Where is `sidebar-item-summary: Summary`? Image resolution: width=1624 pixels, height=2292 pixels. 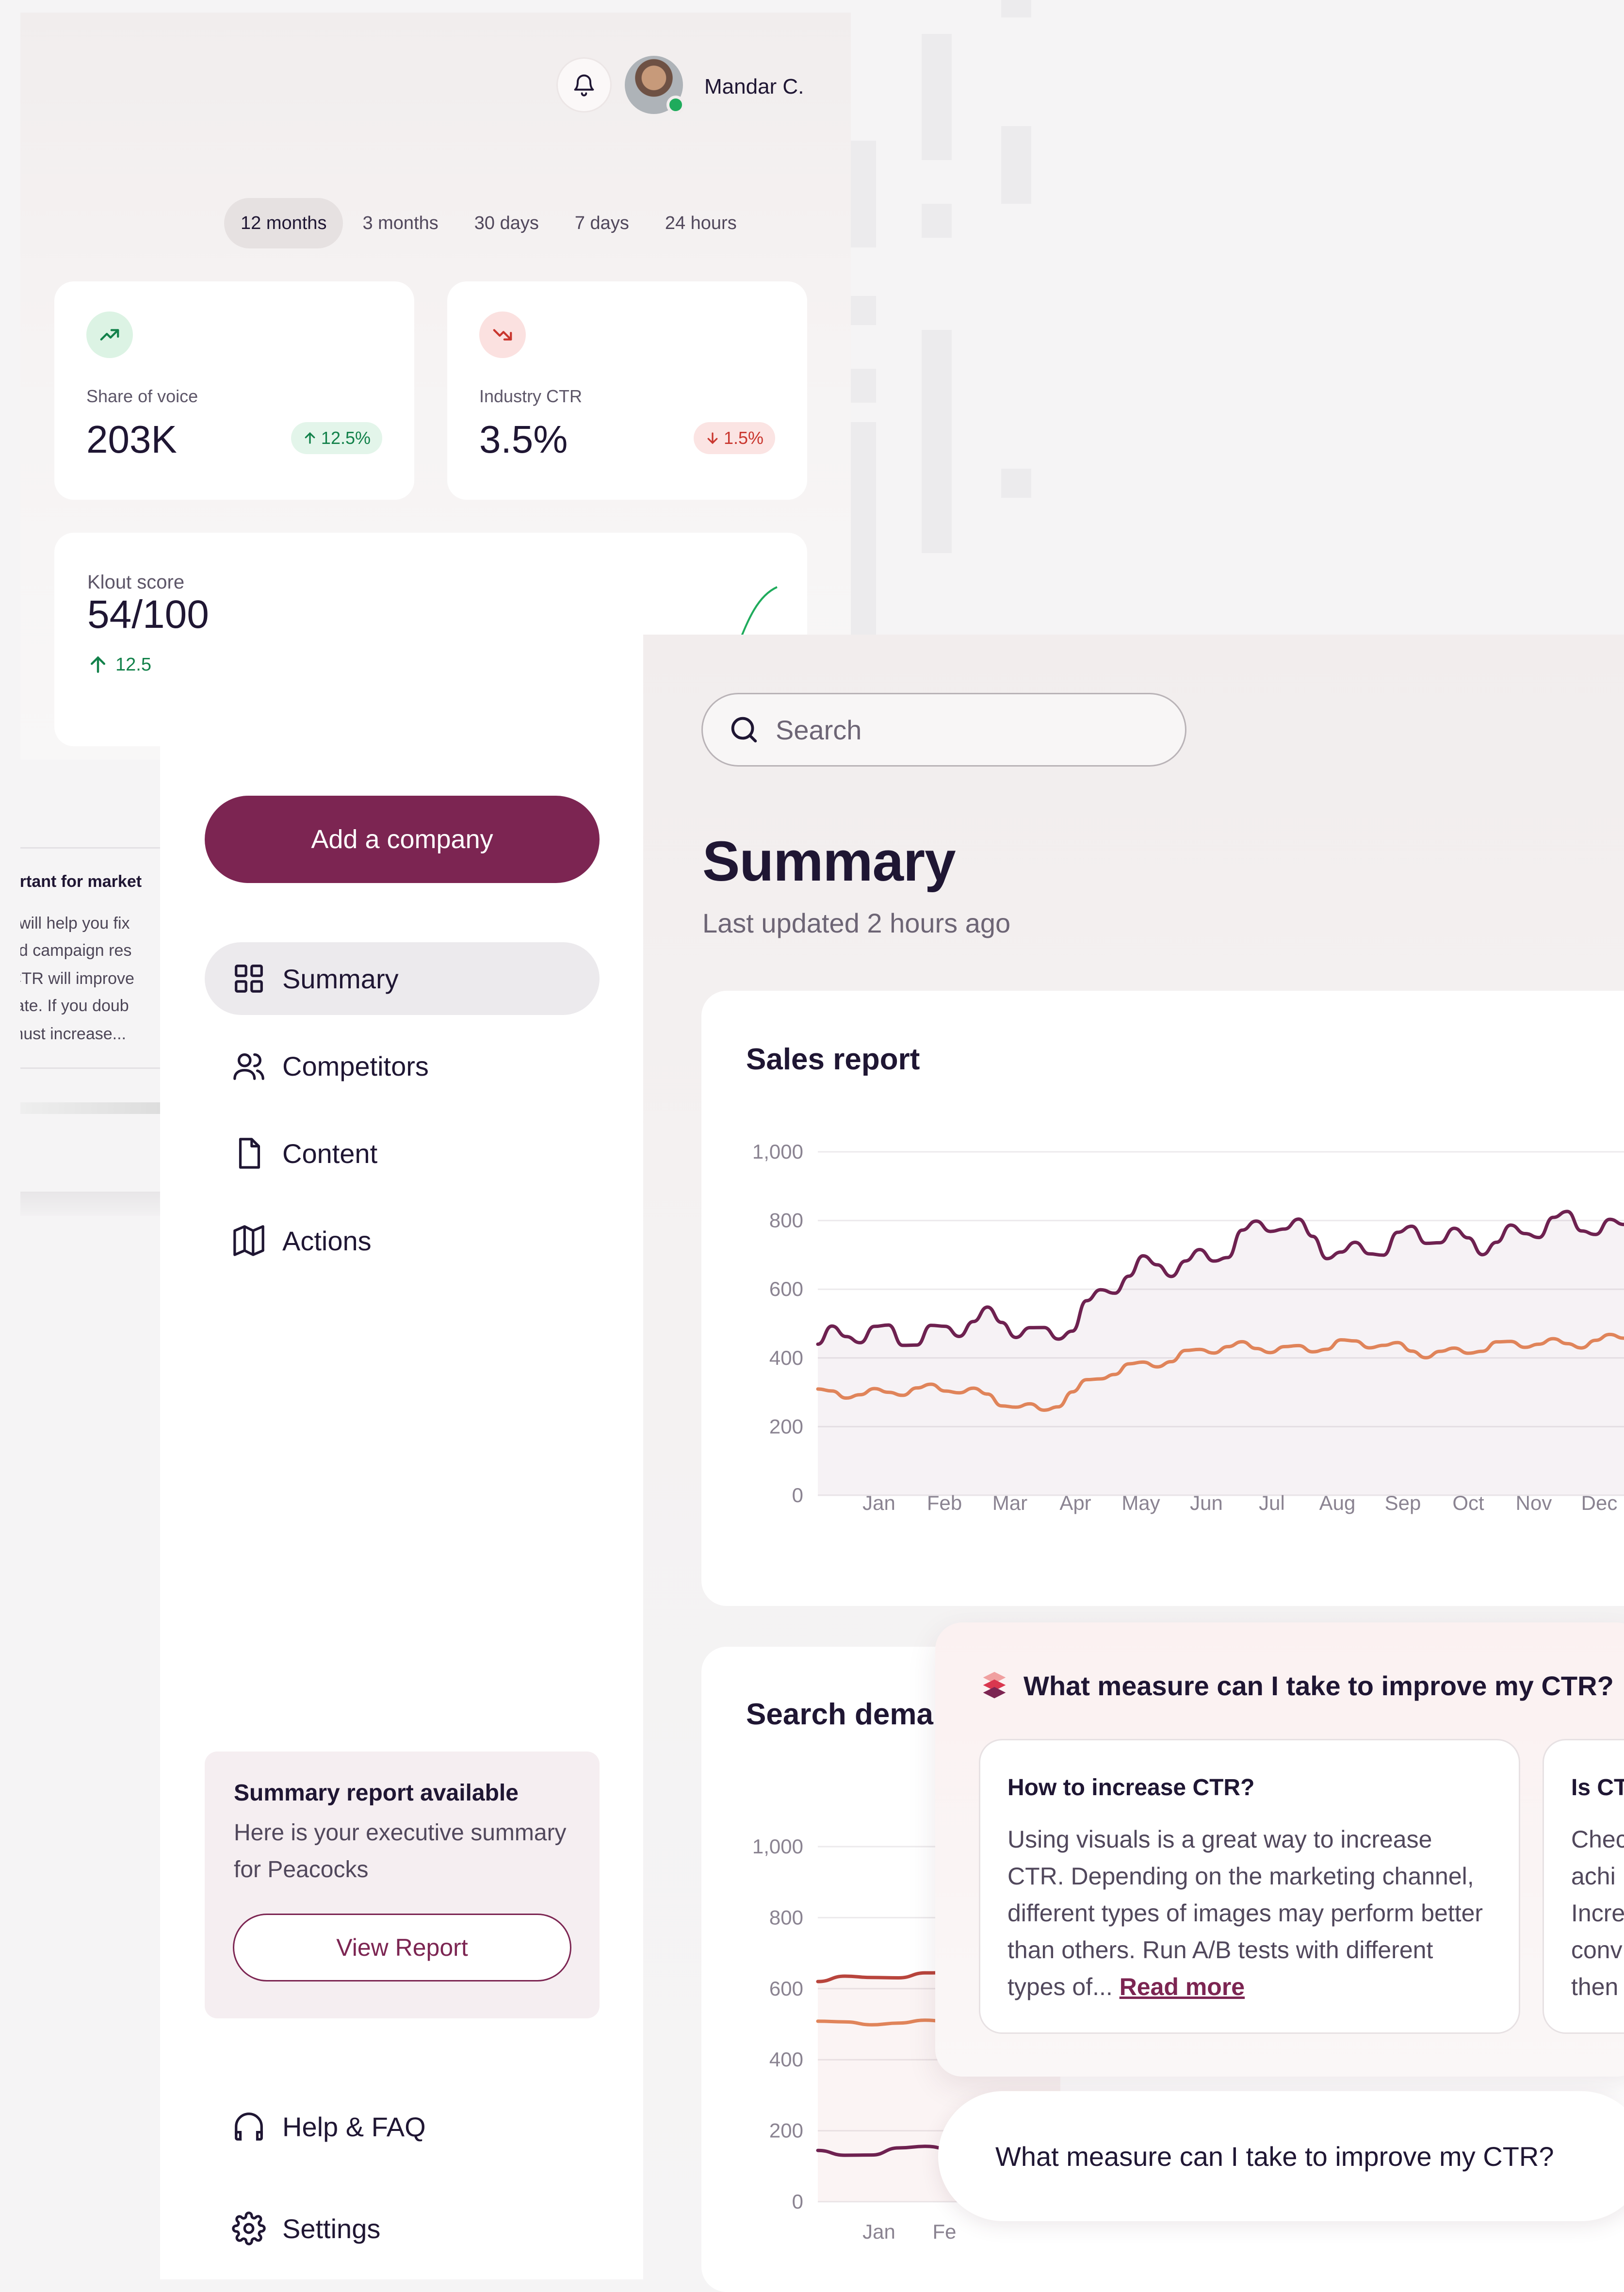 sidebar-item-summary: Summary is located at coordinates (402, 978).